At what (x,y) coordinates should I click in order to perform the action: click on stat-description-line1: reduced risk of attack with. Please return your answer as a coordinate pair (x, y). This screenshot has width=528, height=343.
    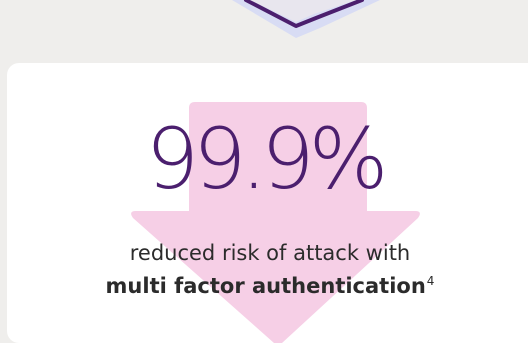
    Looking at the image, I should click on (270, 253).